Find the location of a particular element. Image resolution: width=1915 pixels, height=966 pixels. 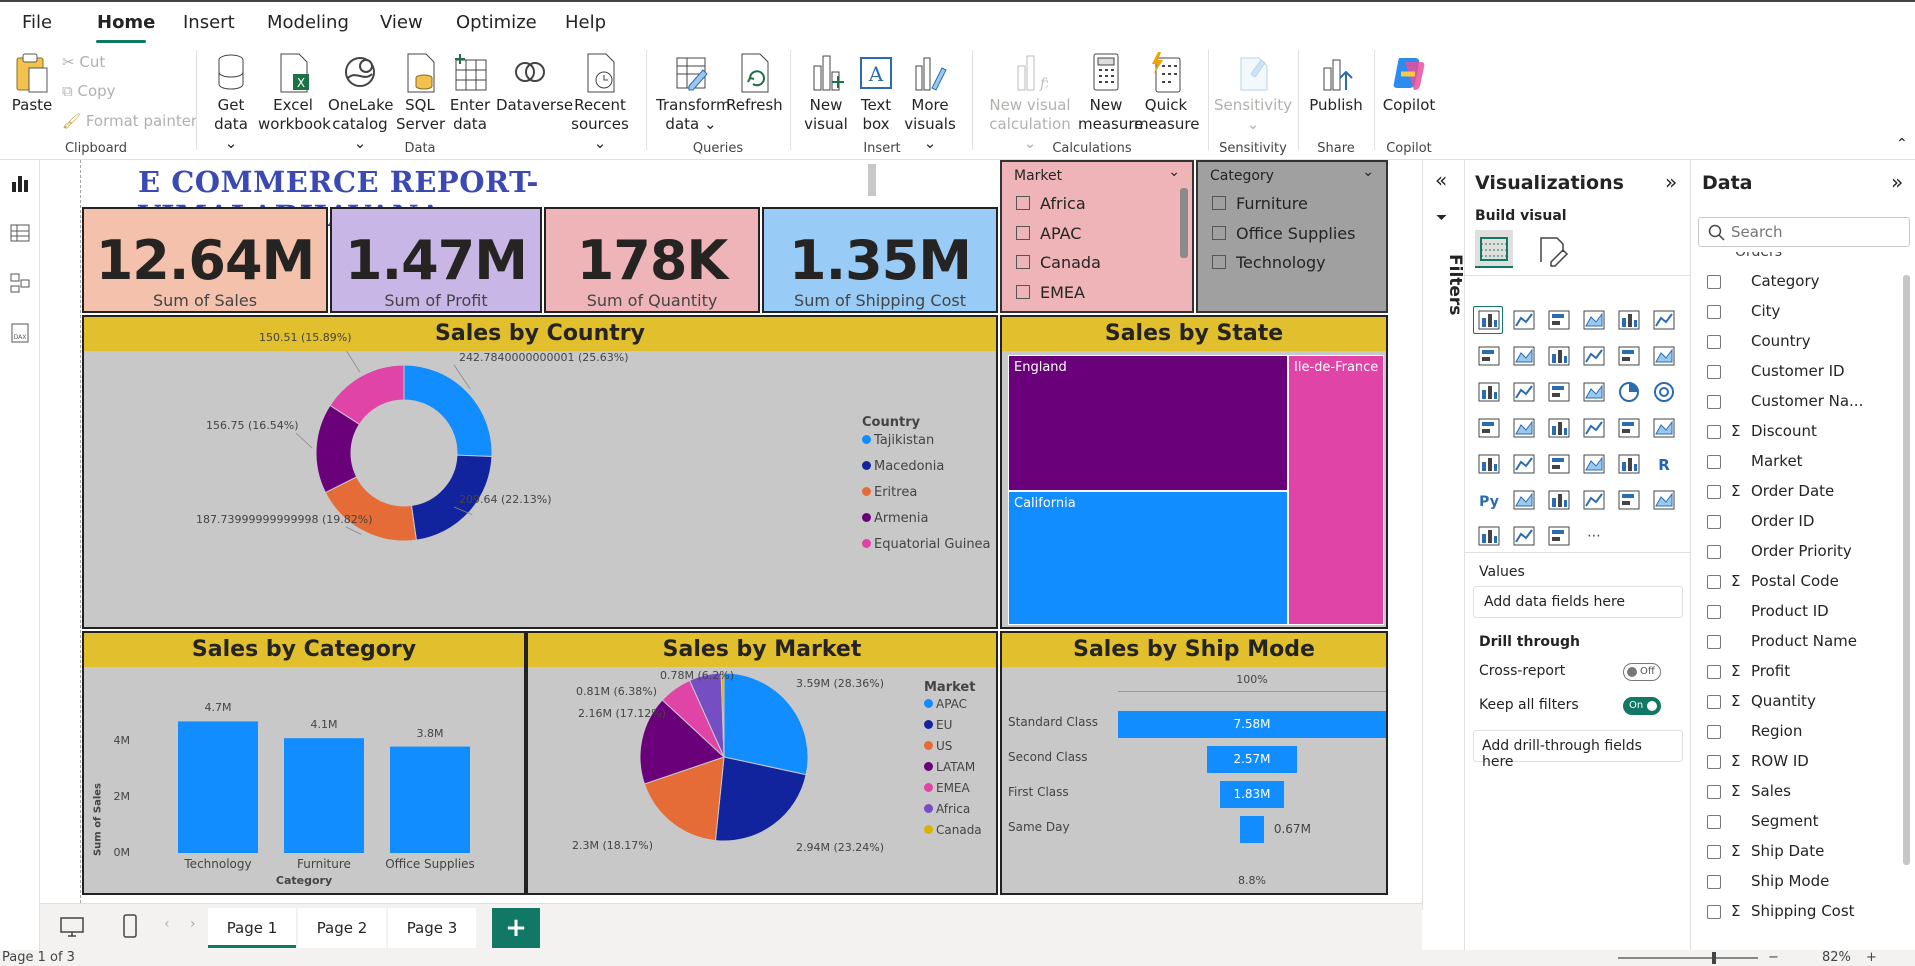

zoom-slider-thumb is located at coordinates (1714, 958).